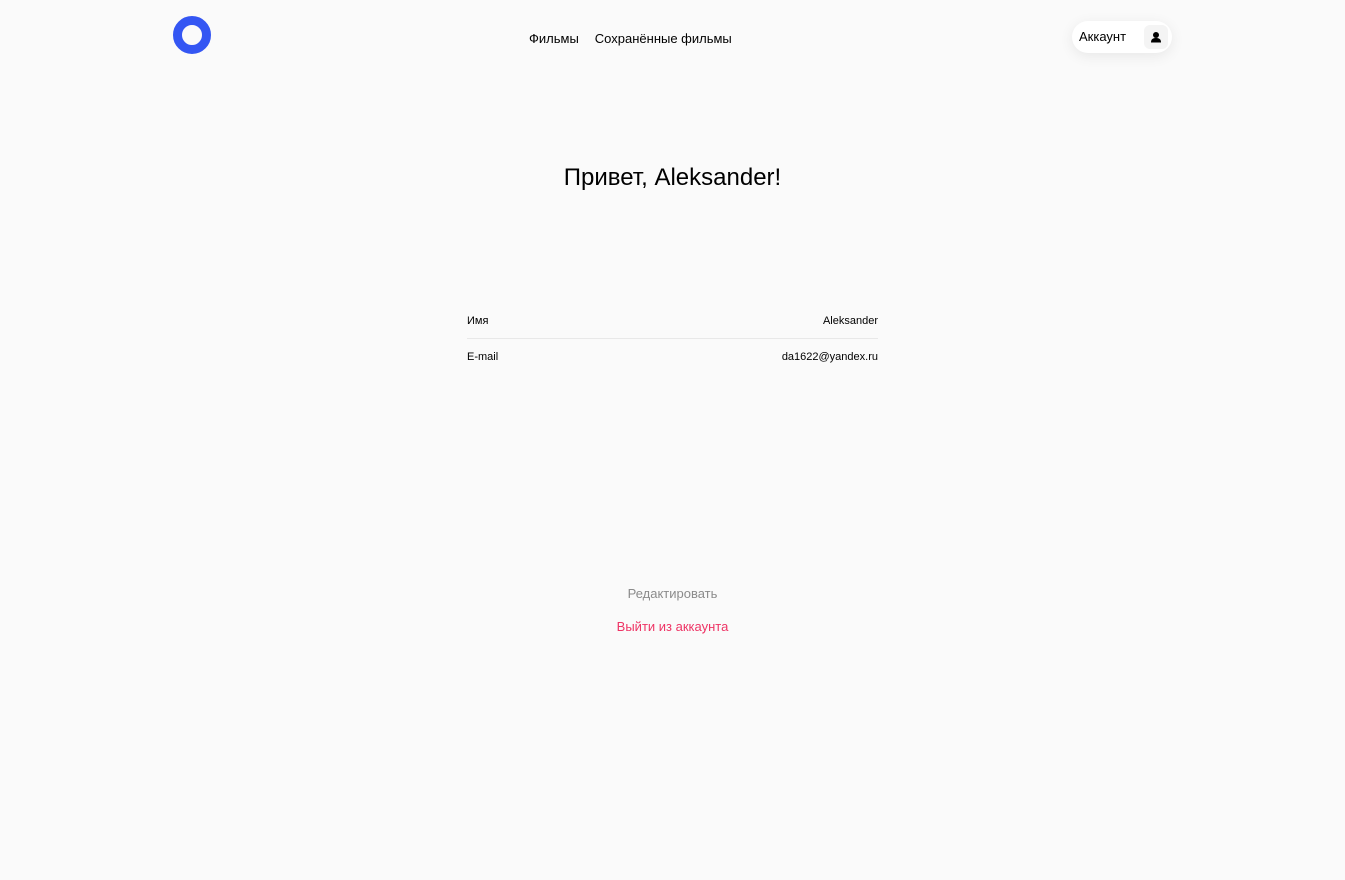 Image resolution: width=1345 pixels, height=880 pixels. I want to click on logout-button: Выйти из аккаунта, so click(672, 627).